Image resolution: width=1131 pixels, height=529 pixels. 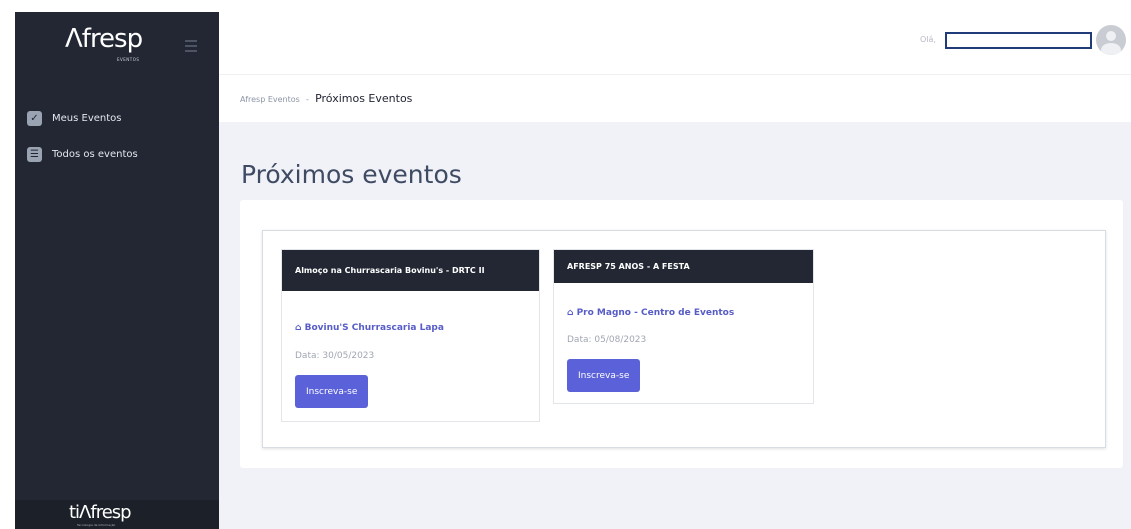 What do you see at coordinates (95, 154) in the screenshot?
I see `sidebar-item-label: Todos os eventos` at bounding box center [95, 154].